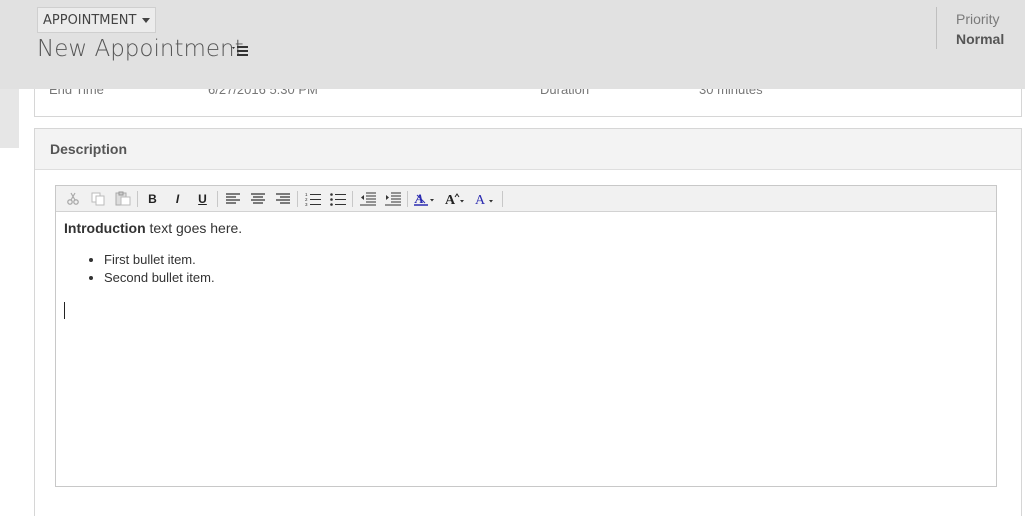 This screenshot has height=516, width=1025. I want to click on form-menu-icon, so click(240, 51).